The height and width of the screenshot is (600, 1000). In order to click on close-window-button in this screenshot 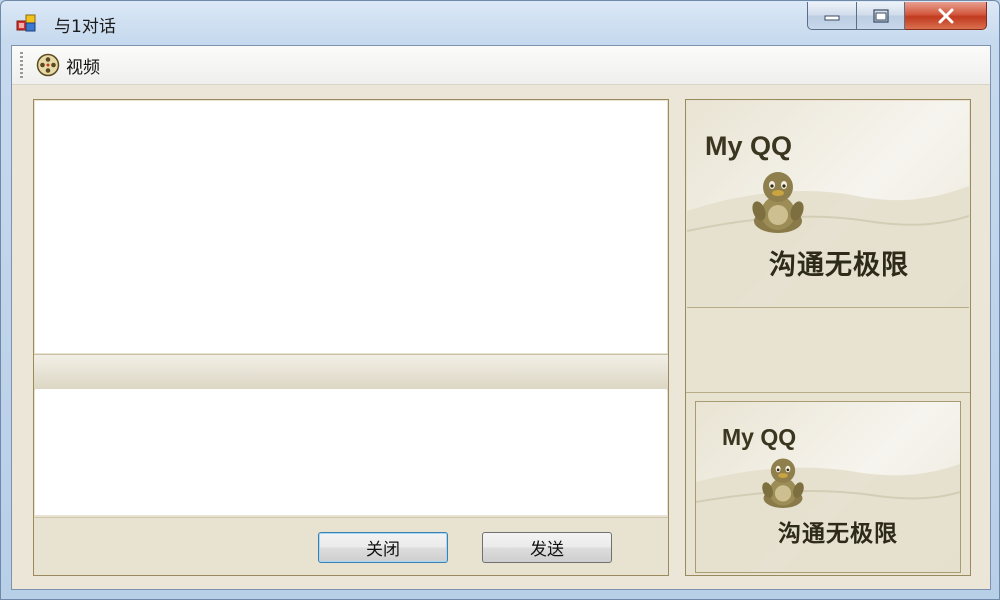, I will do `click(946, 16)`.